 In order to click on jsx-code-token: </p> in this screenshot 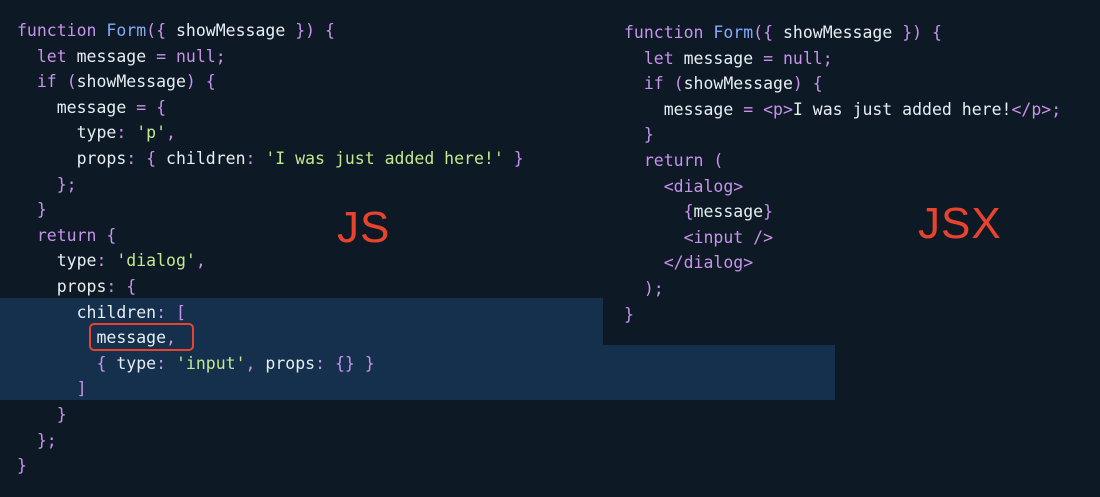, I will do `click(1031, 109)`.